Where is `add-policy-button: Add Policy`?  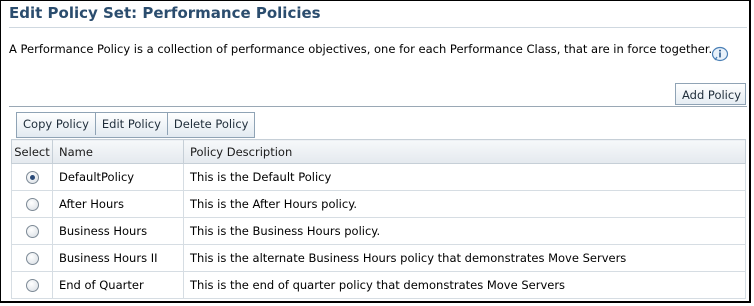
add-policy-button: Add Policy is located at coordinates (710, 94).